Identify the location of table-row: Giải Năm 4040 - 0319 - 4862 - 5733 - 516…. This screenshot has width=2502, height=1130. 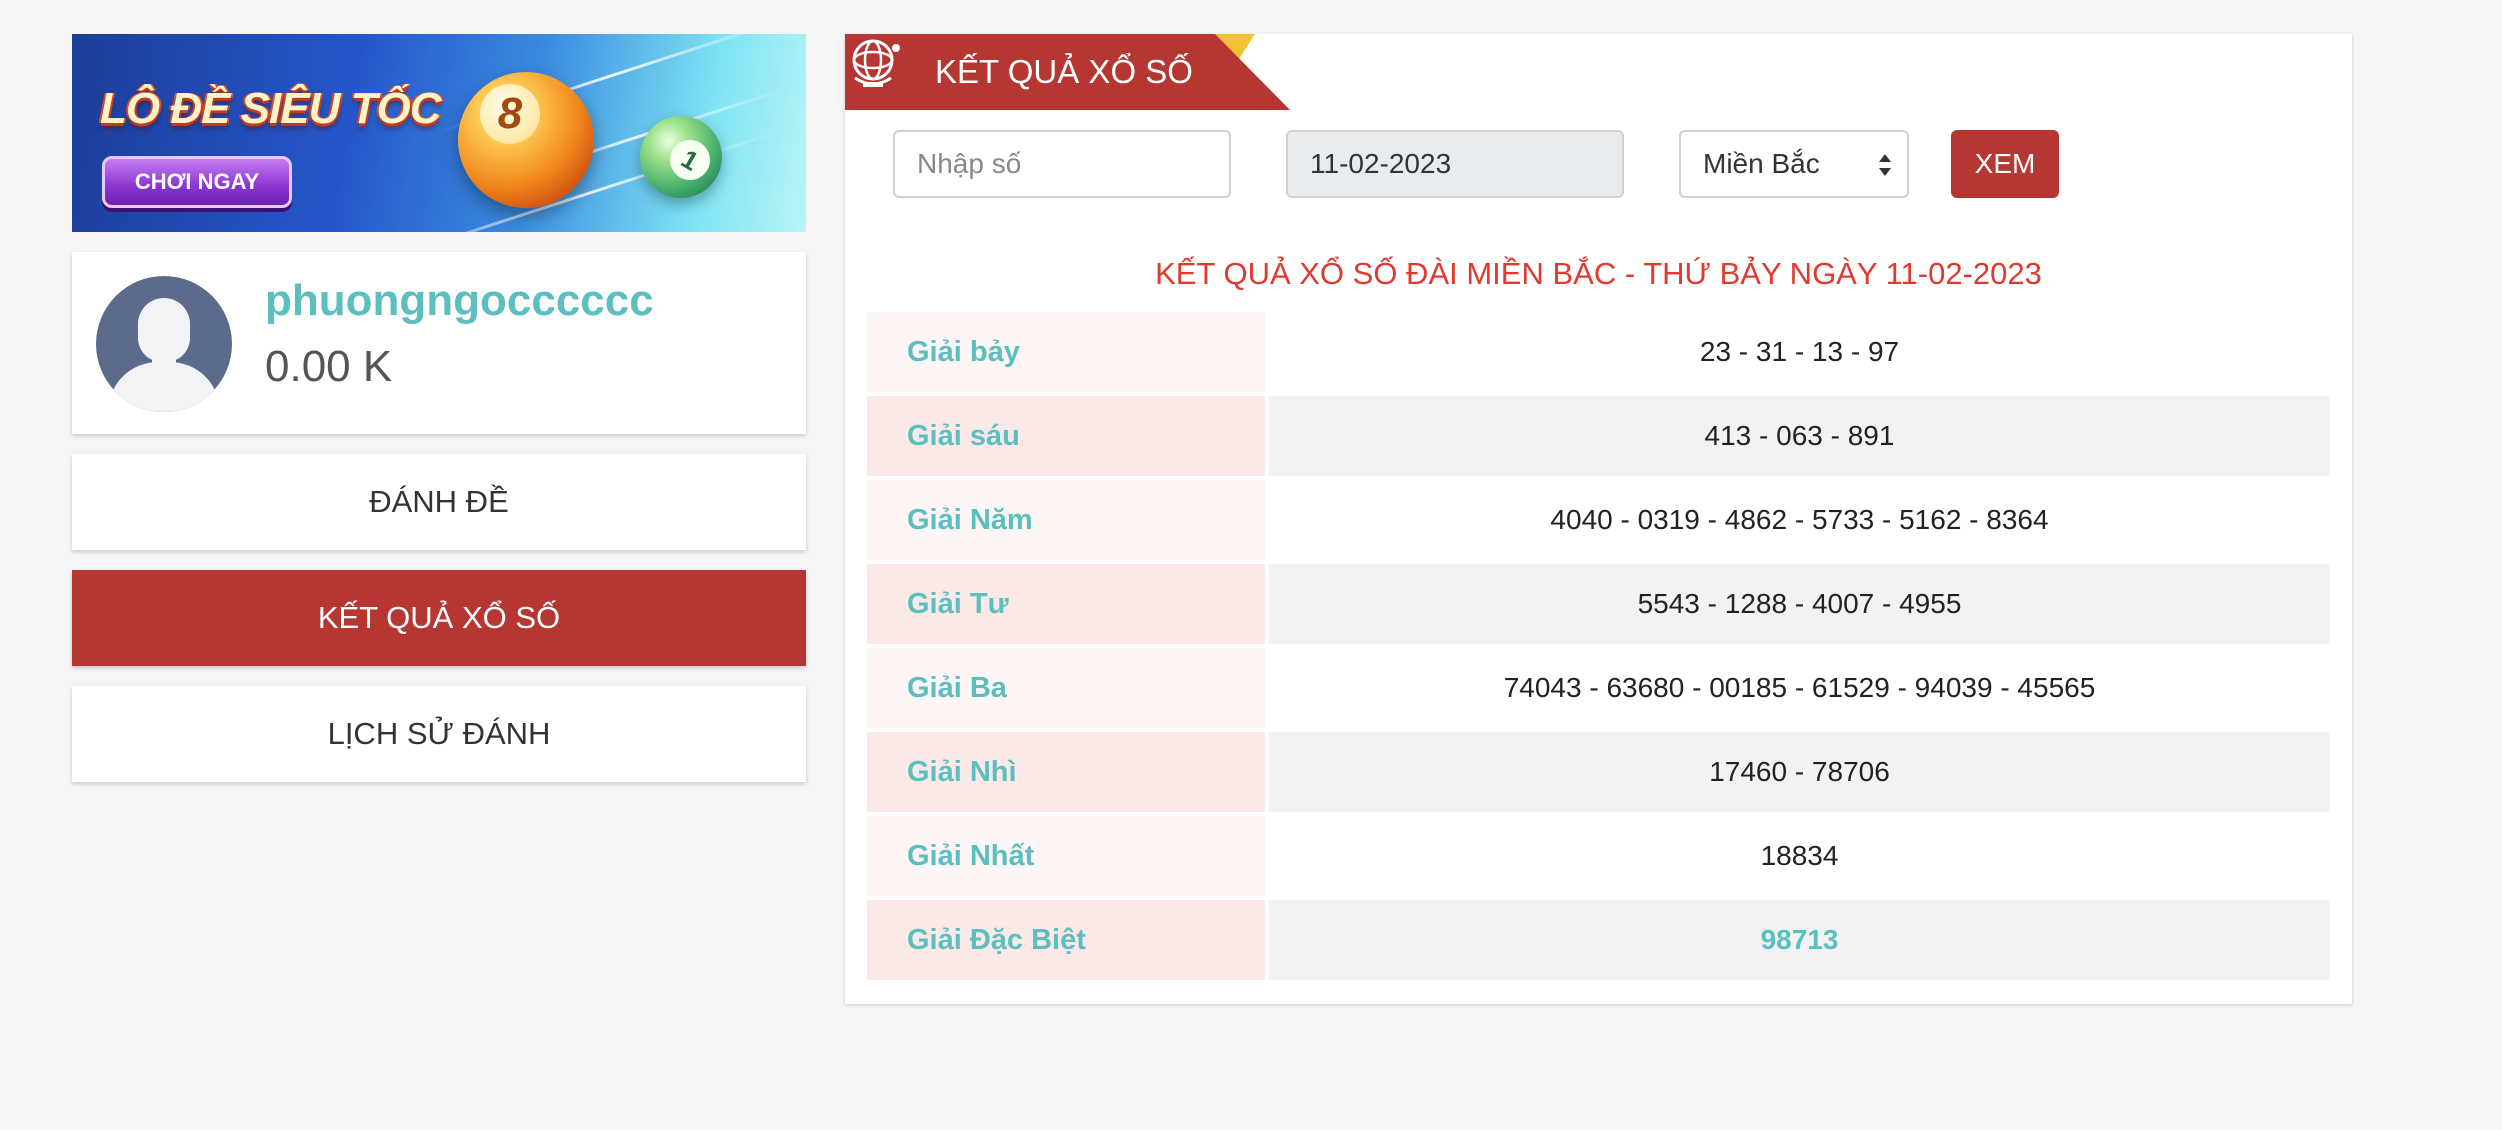
(1598, 522).